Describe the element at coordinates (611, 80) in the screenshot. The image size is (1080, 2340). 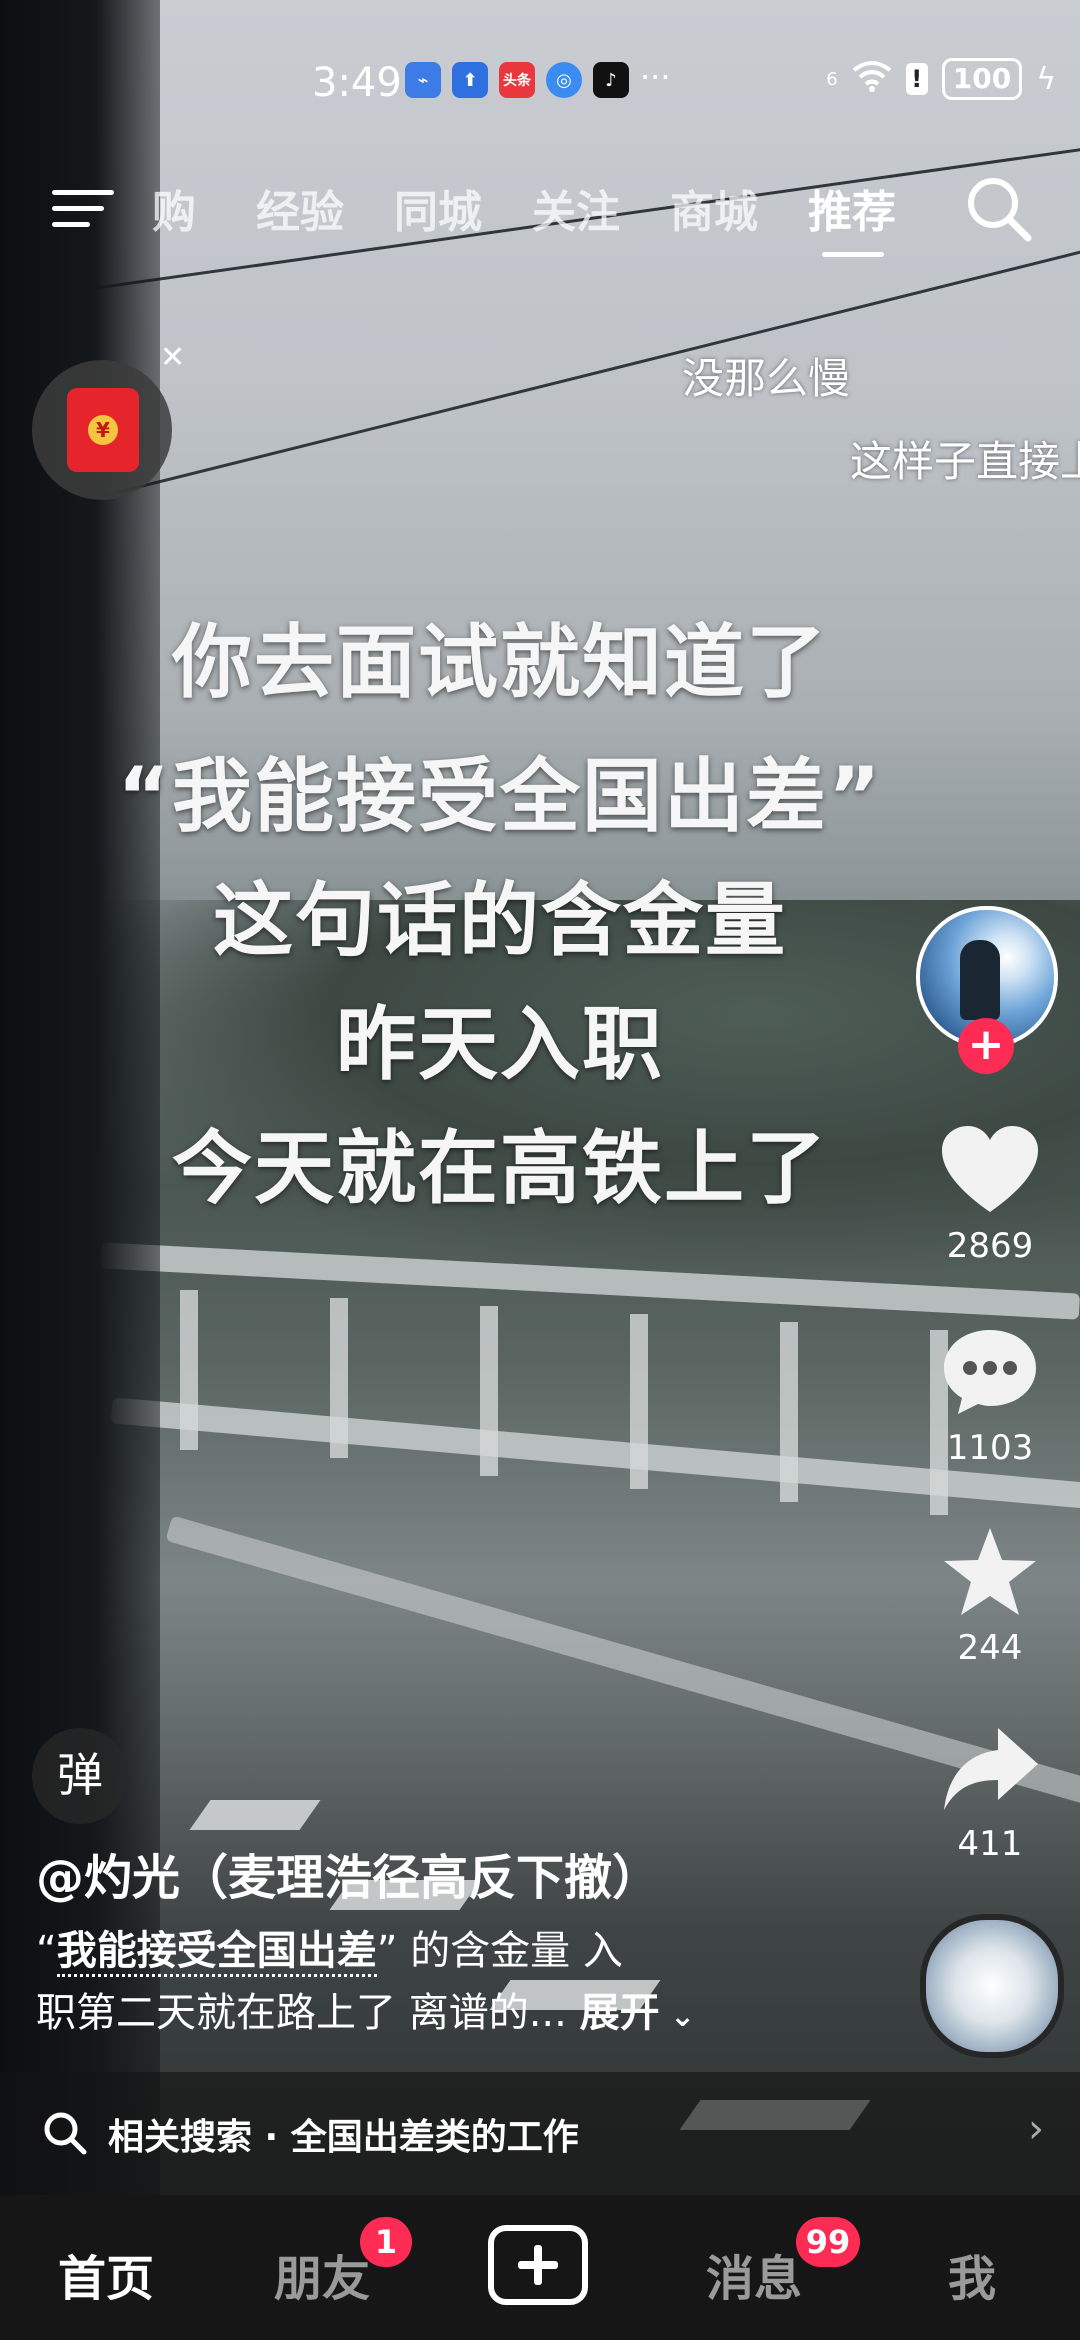
I see `tiktok-icon: ♪` at that location.